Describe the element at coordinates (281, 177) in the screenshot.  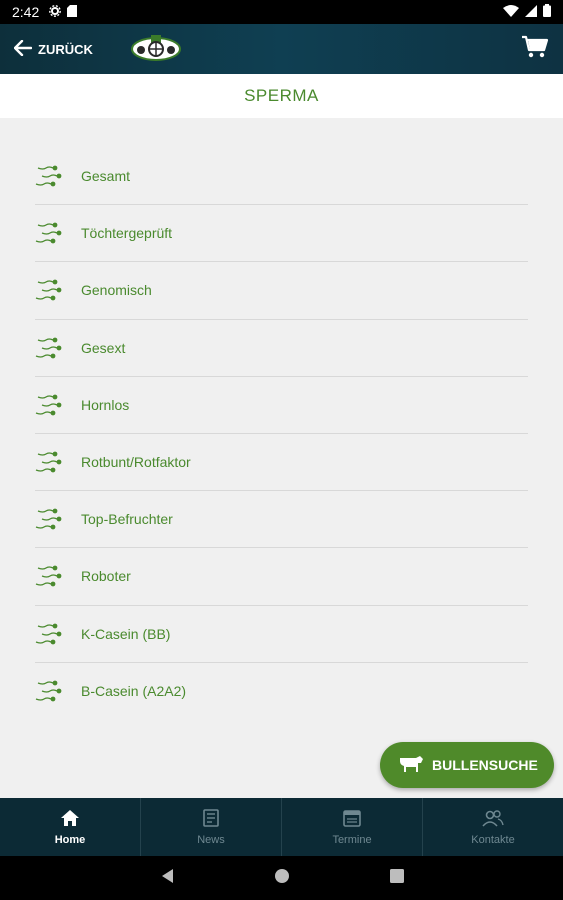
I see `list-item: Gesamt` at that location.